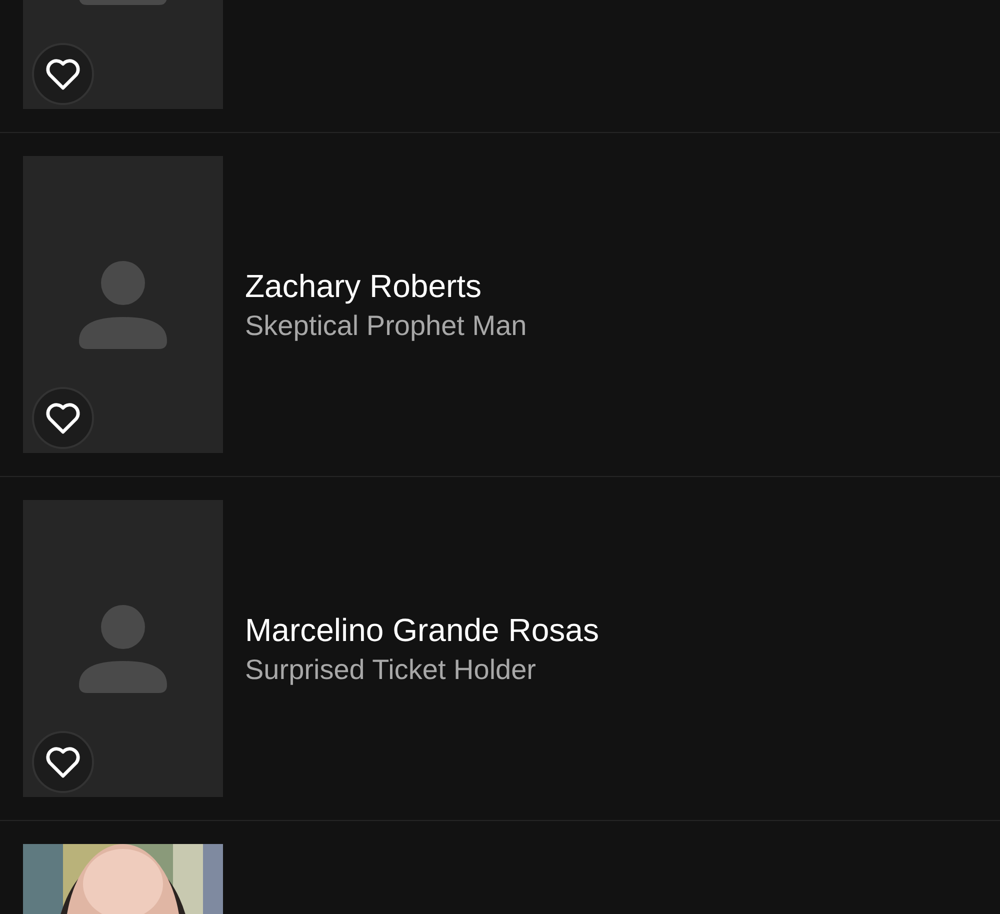 Image resolution: width=1000 pixels, height=914 pixels. What do you see at coordinates (391, 669) in the screenshot?
I see `character-name: Surprised Ticket Holder` at bounding box center [391, 669].